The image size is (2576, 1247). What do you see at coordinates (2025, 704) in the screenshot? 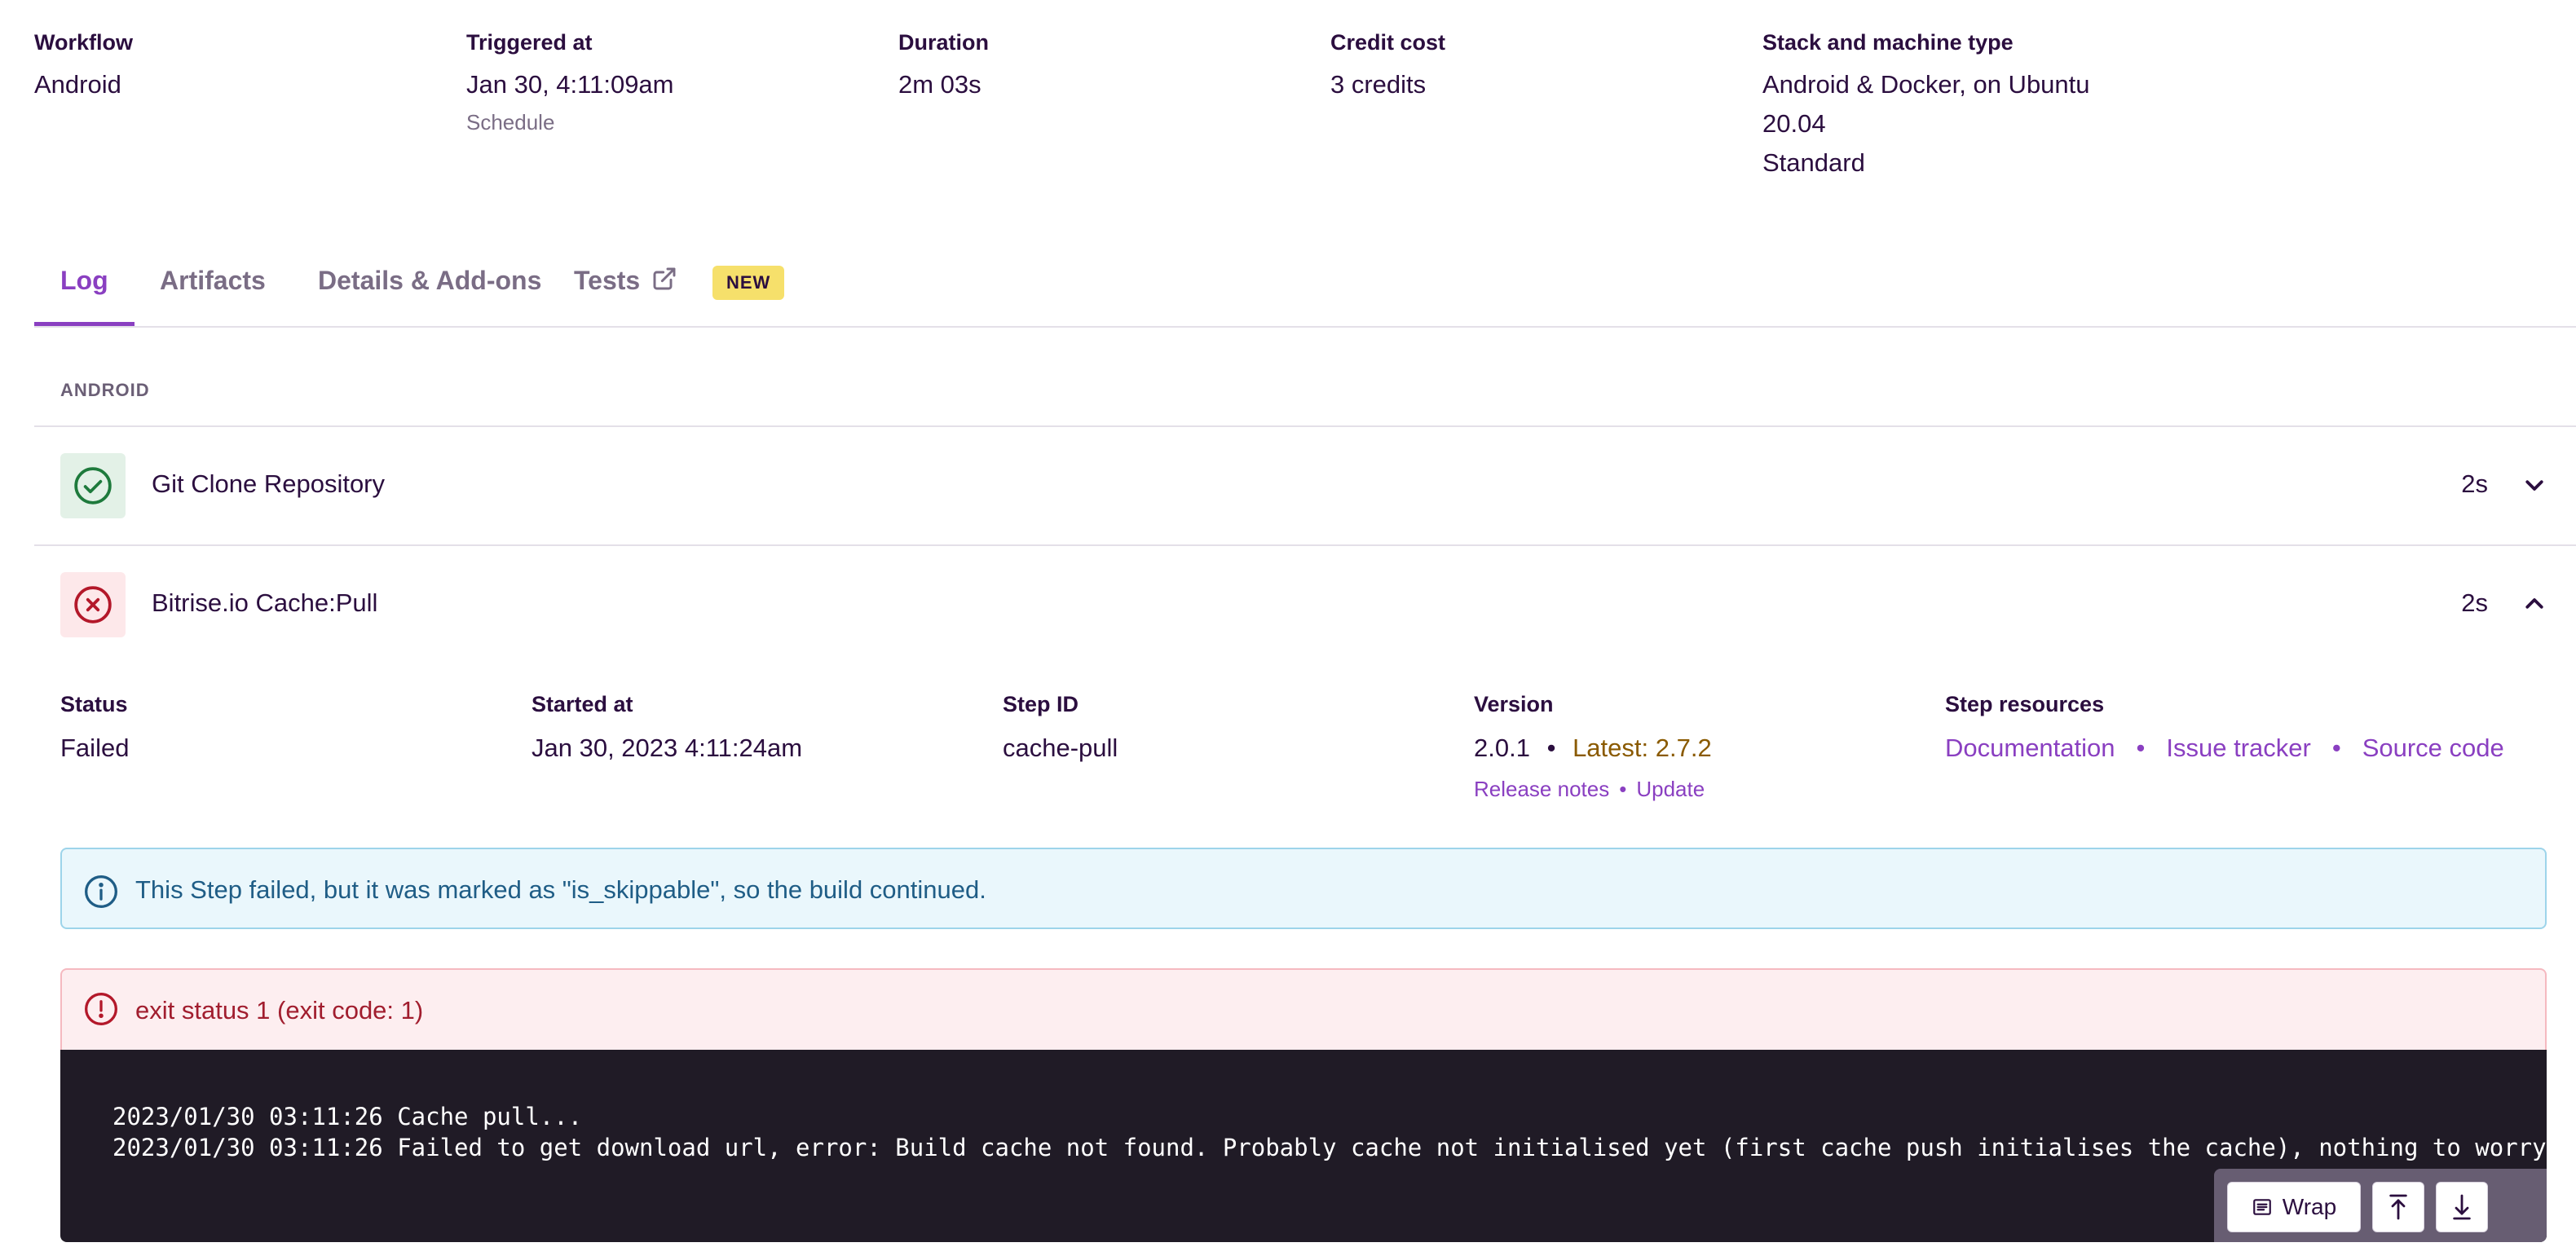
I see `step-resources-label: Step resources` at bounding box center [2025, 704].